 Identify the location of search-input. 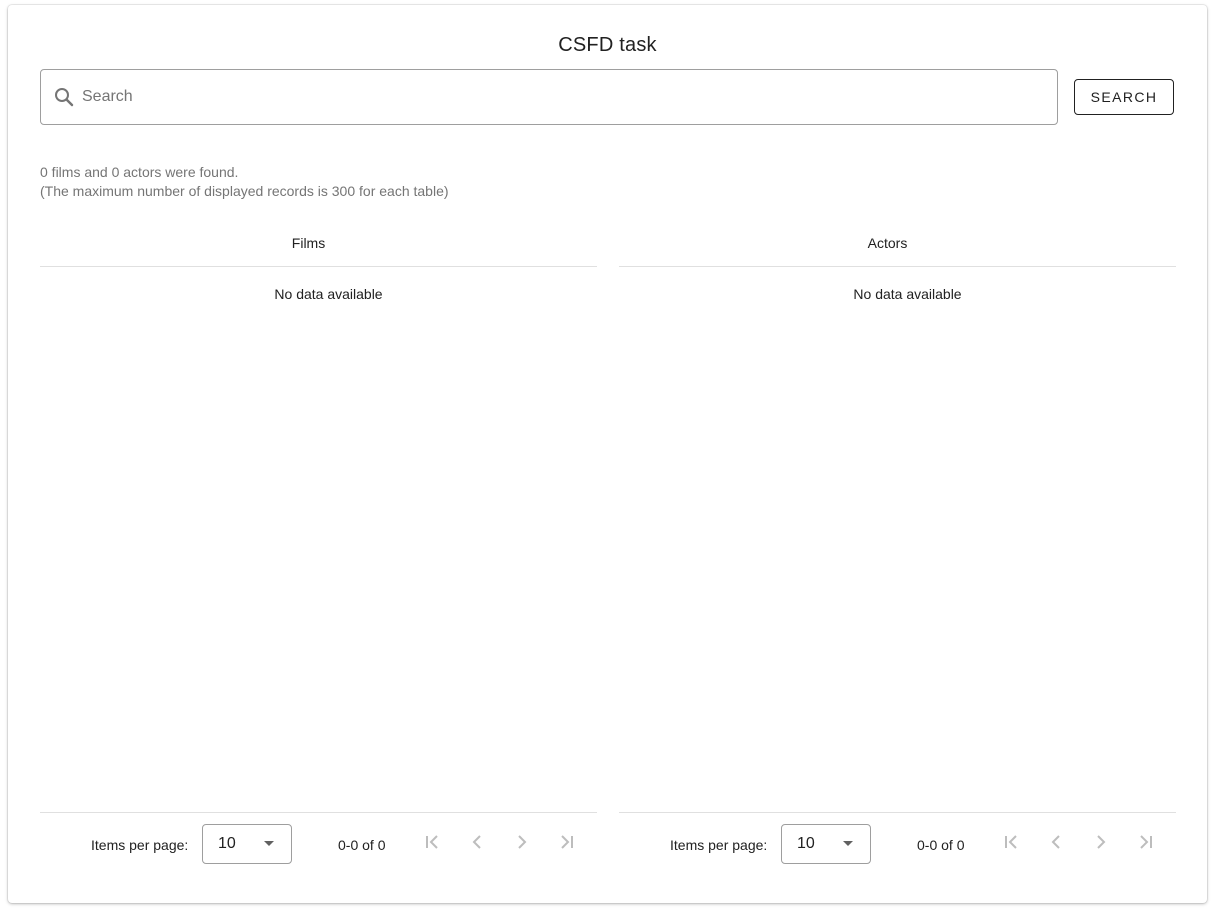
(569, 97).